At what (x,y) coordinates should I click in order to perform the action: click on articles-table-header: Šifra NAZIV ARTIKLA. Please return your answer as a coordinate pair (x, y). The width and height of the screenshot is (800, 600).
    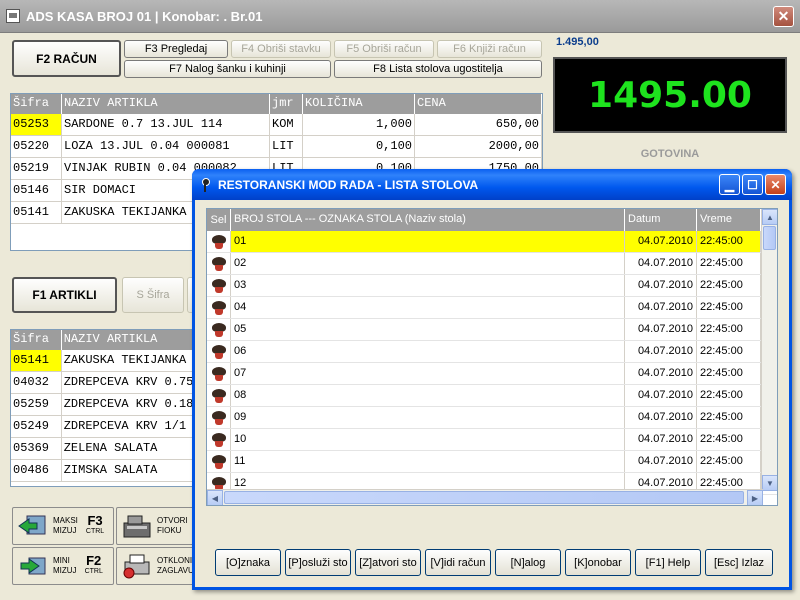
    Looking at the image, I should click on (103, 340).